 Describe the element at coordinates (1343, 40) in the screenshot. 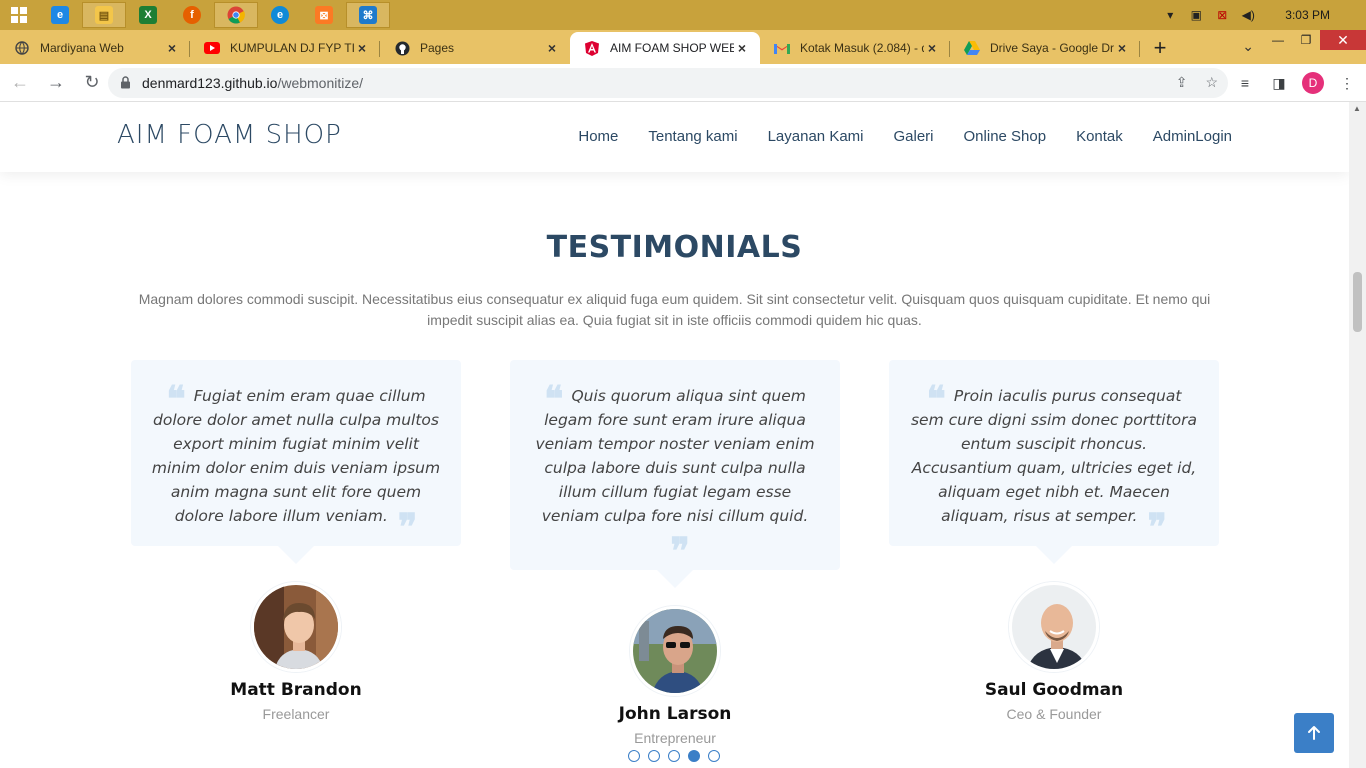

I see `close-window-button: ✕` at that location.